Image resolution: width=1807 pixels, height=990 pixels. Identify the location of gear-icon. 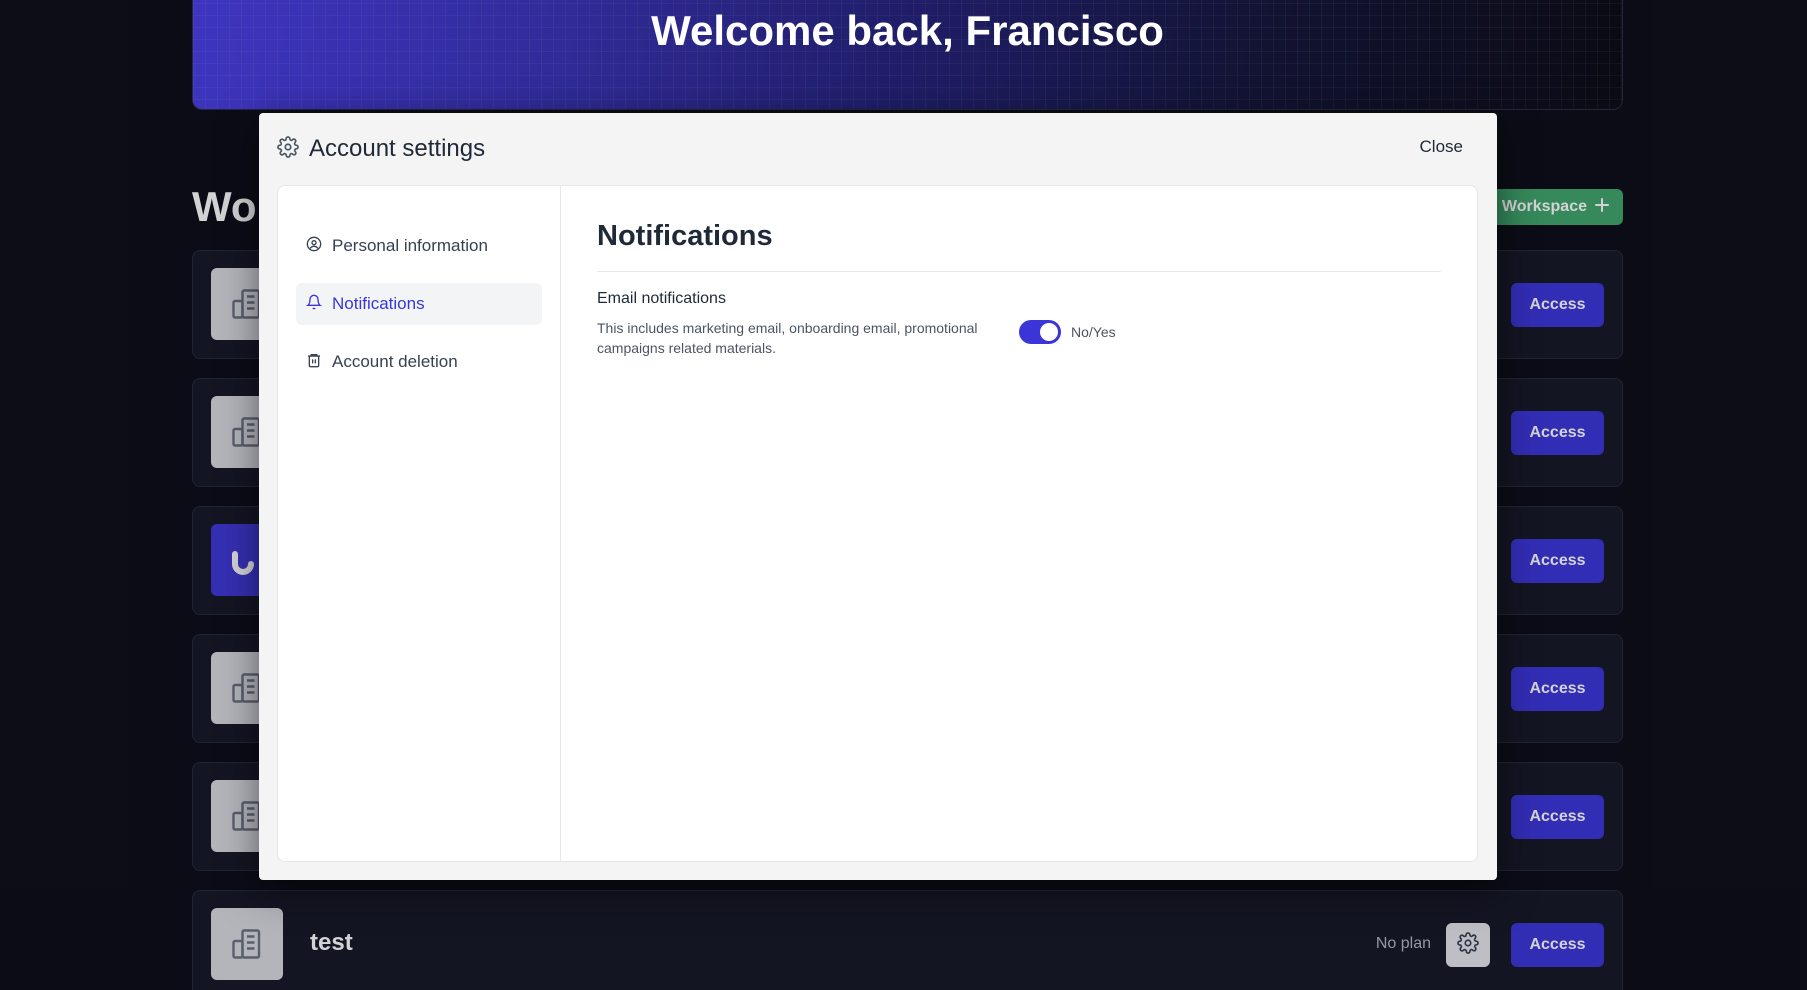
(288, 149).